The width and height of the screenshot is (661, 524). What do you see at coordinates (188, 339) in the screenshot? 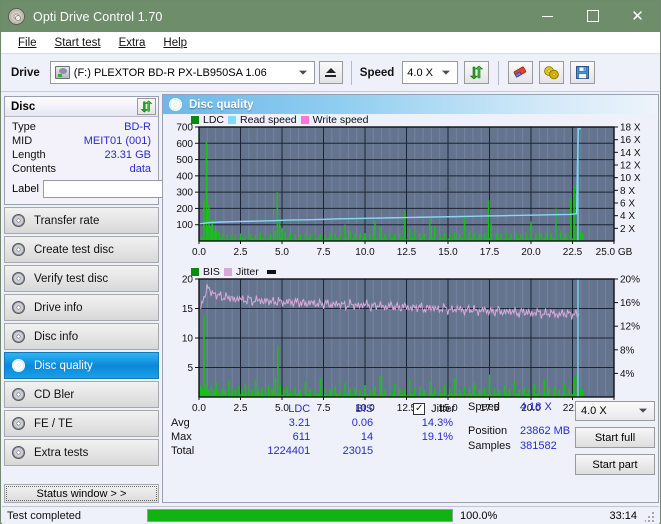
I see `svg-text: 10` at bounding box center [188, 339].